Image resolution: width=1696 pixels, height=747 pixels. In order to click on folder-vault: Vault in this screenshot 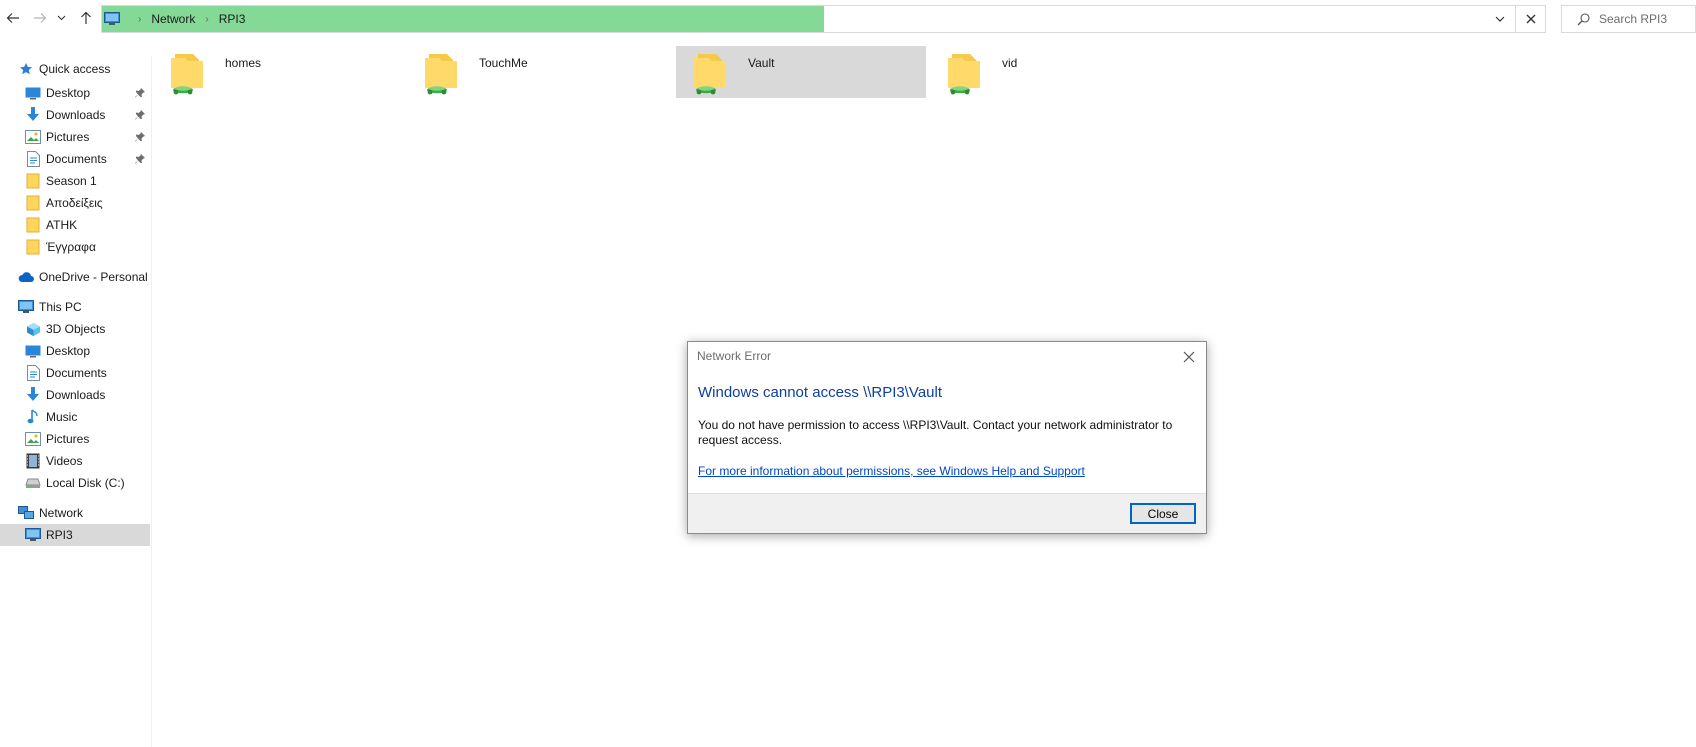, I will do `click(801, 72)`.